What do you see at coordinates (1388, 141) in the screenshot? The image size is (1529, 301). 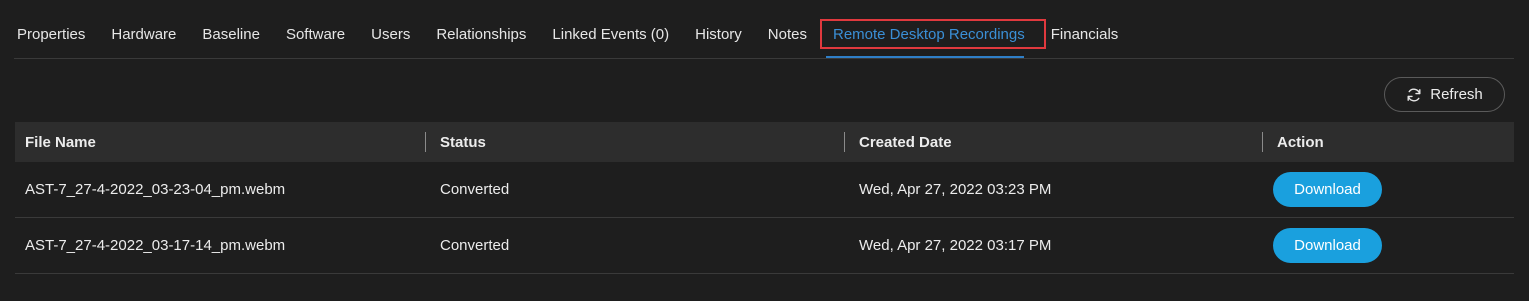 I see `column-header-action: Action` at bounding box center [1388, 141].